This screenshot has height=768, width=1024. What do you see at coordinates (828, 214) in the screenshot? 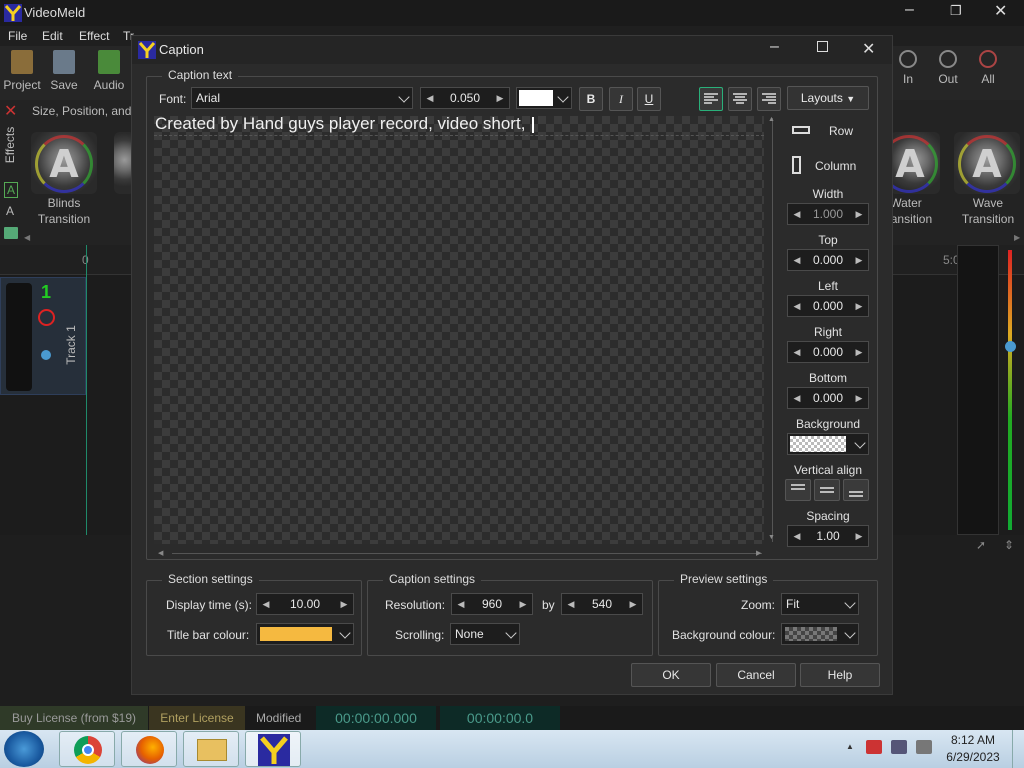
I see `width-spinner: ◀ 1.000 ▶` at bounding box center [828, 214].